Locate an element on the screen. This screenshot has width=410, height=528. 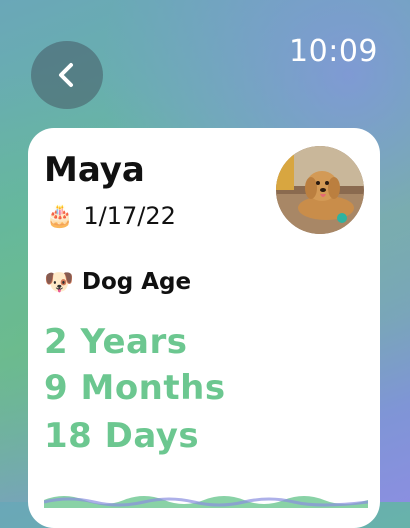
chevron-left-icon is located at coordinates (66, 75).